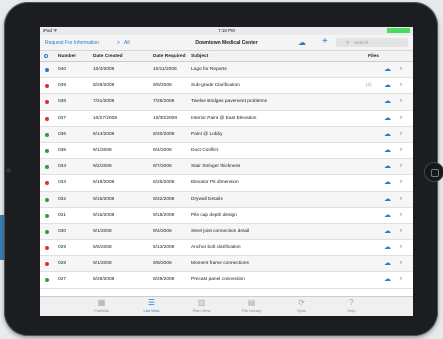  What do you see at coordinates (433, 172) in the screenshot?
I see `home-button` at bounding box center [433, 172].